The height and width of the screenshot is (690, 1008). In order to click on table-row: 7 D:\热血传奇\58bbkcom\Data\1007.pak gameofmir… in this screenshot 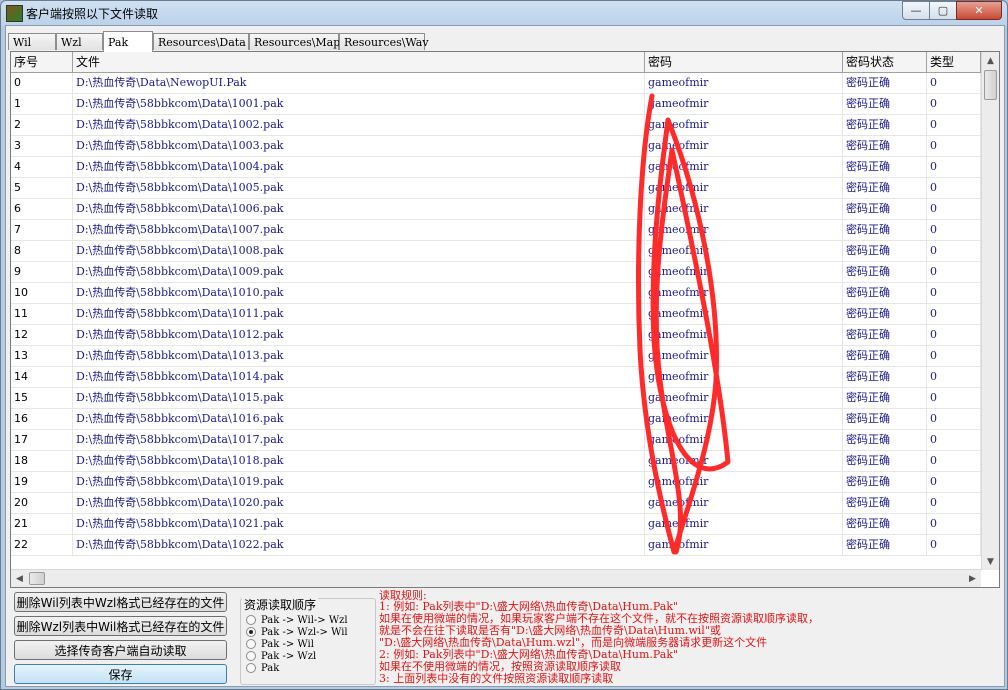, I will do `click(496, 230)`.